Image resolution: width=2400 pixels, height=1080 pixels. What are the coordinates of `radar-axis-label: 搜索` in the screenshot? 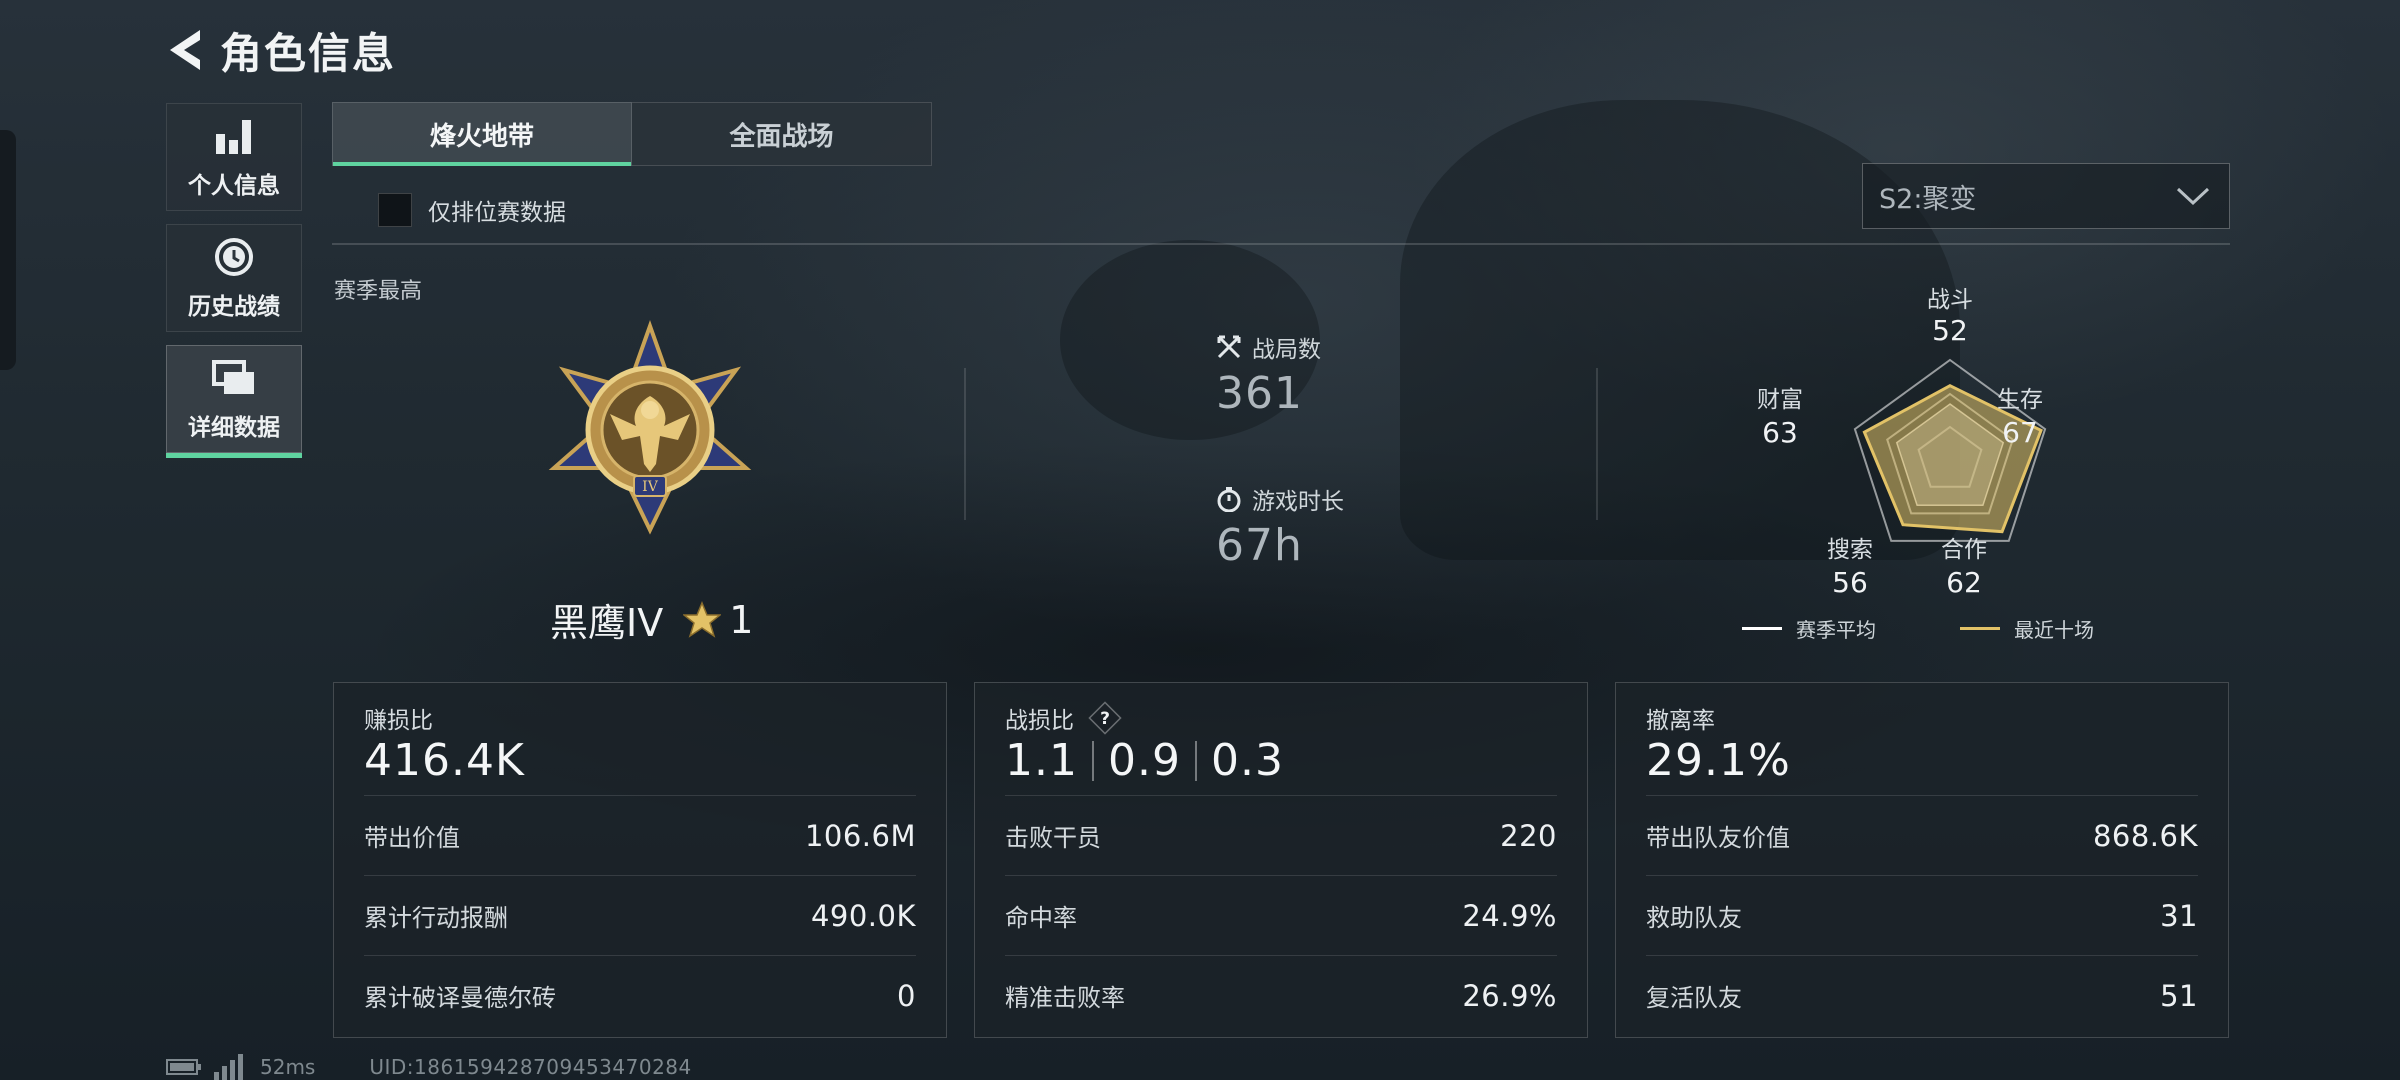 It's located at (1850, 550).